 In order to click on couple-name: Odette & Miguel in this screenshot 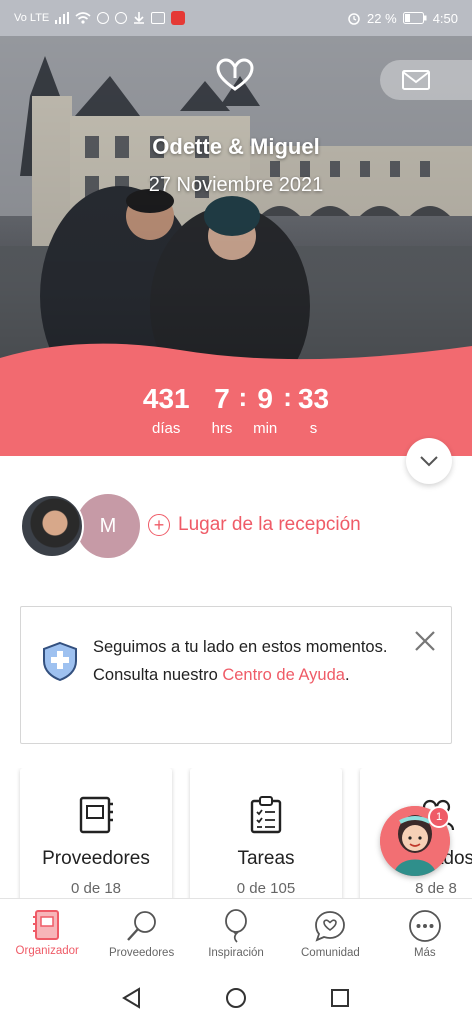, I will do `click(236, 146)`.